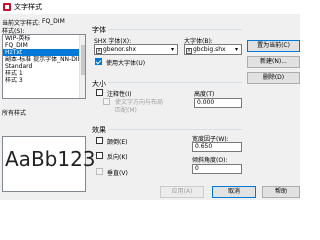 The width and height of the screenshot is (320, 240). Describe the element at coordinates (83, 60) in the screenshot. I see `scrollbar-thumb` at that location.